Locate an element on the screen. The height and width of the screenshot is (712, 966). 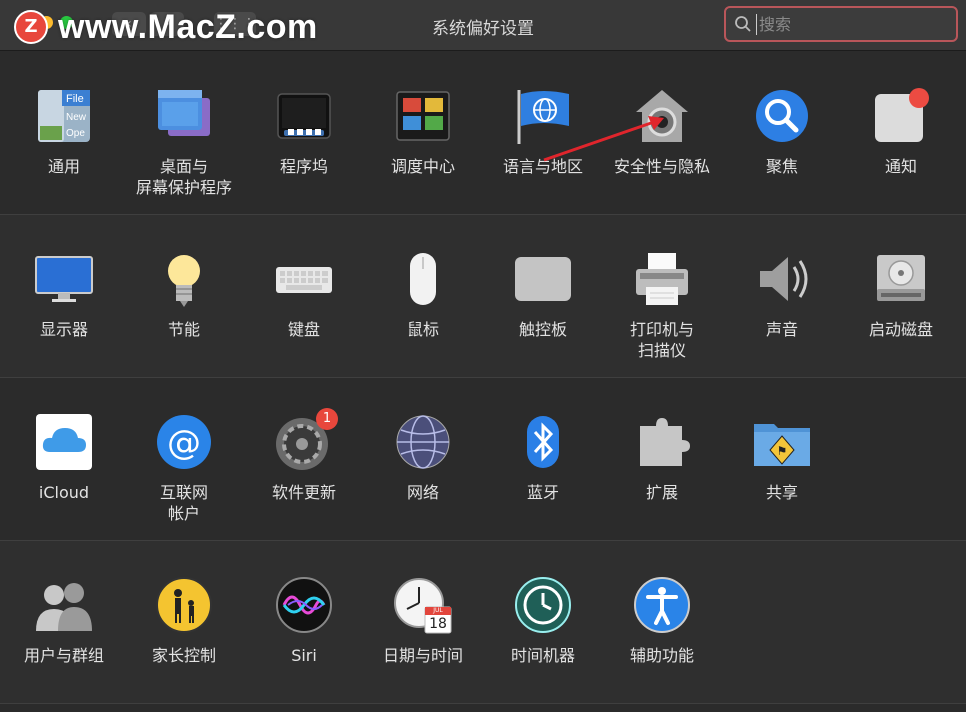
sound-icon is located at coordinates (782, 279).